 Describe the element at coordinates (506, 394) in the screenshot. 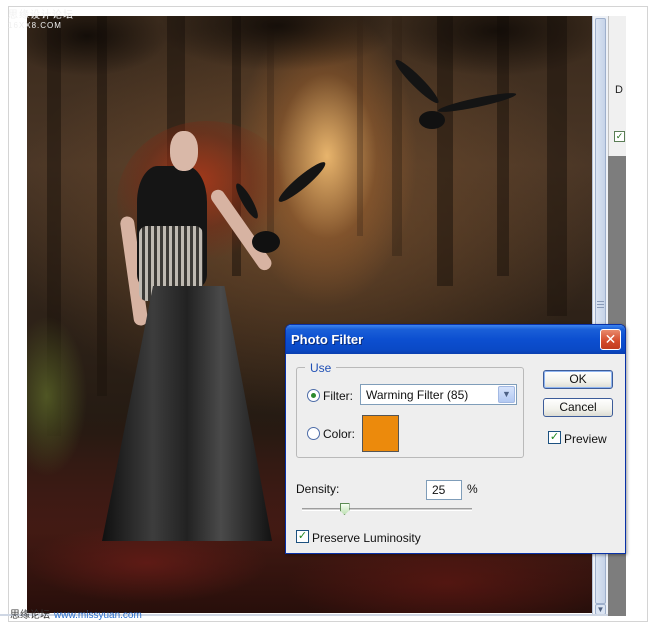

I see `chevron-down-icon: ▼` at that location.